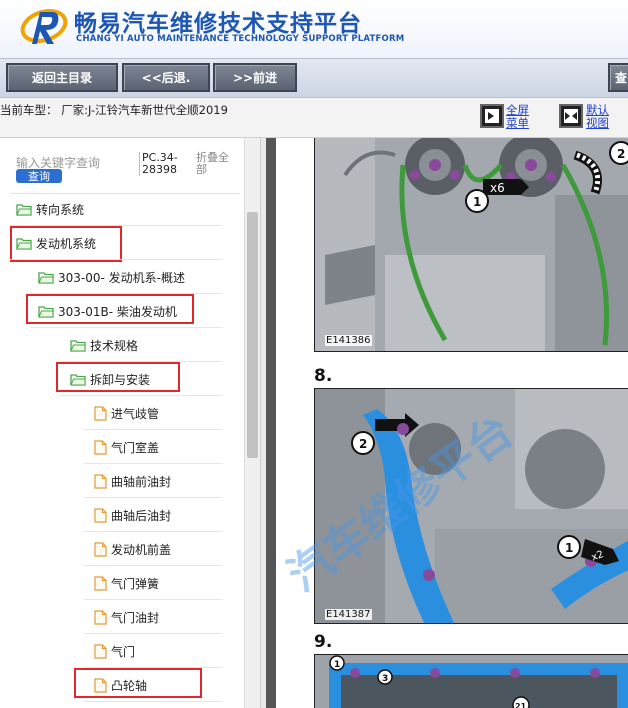 The width and height of the screenshot is (628, 708). I want to click on tree-leaf-intake-manifold: 进气歧管, so click(126, 413).